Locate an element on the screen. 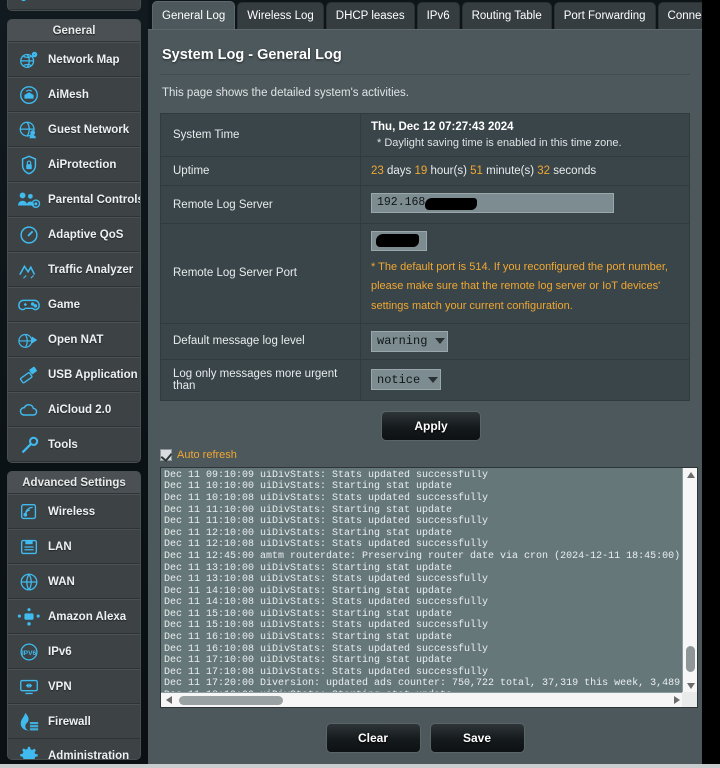  uptime-hours: 19 is located at coordinates (421, 171).